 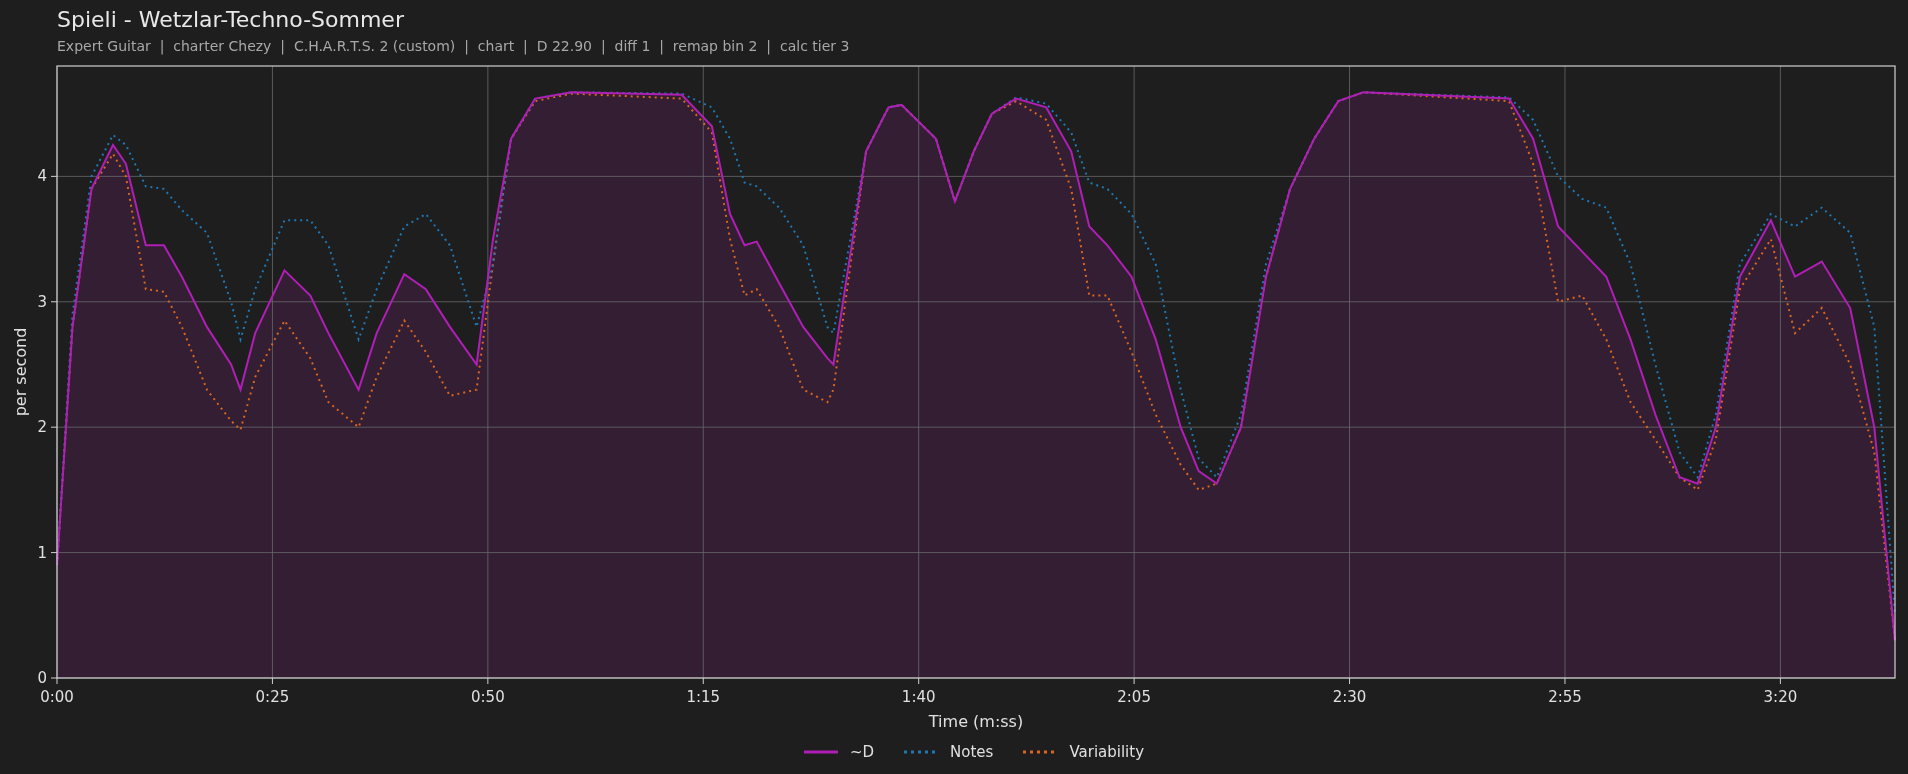 What do you see at coordinates (1565, 697) in the screenshot?
I see `x-tick-label: 2:55` at bounding box center [1565, 697].